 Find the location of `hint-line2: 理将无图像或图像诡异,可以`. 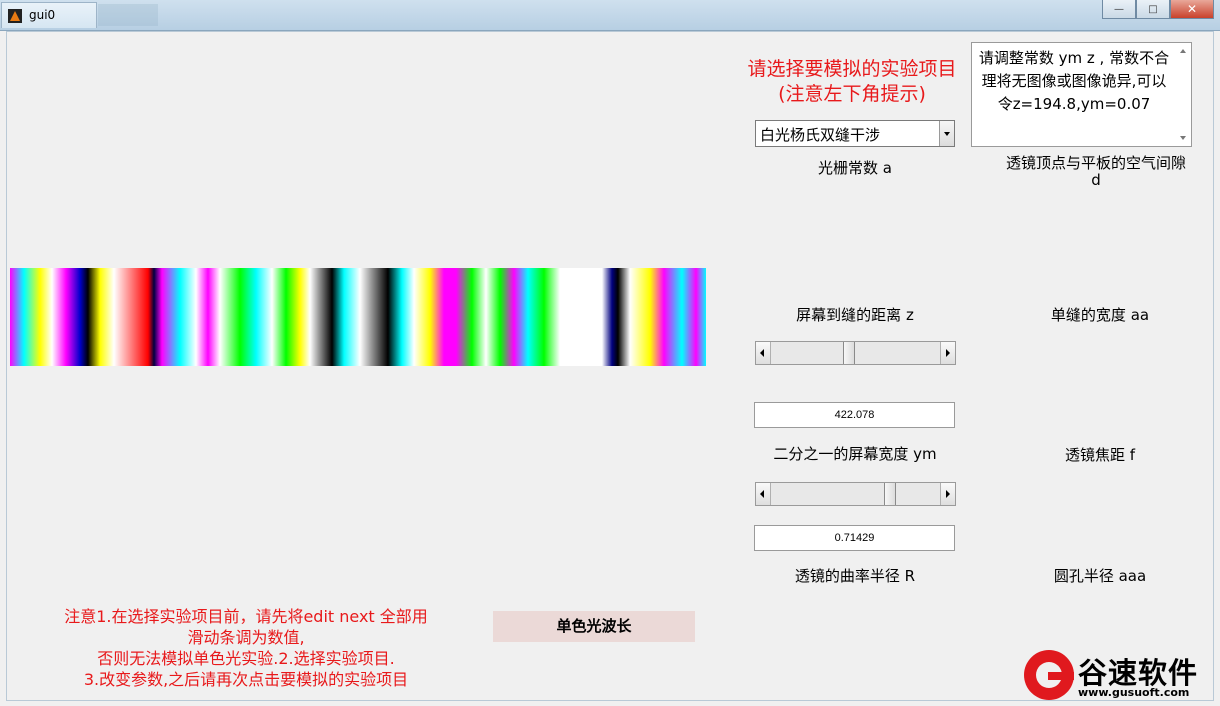

hint-line2: 理将无图像或图像诡异,可以 is located at coordinates (1074, 81).